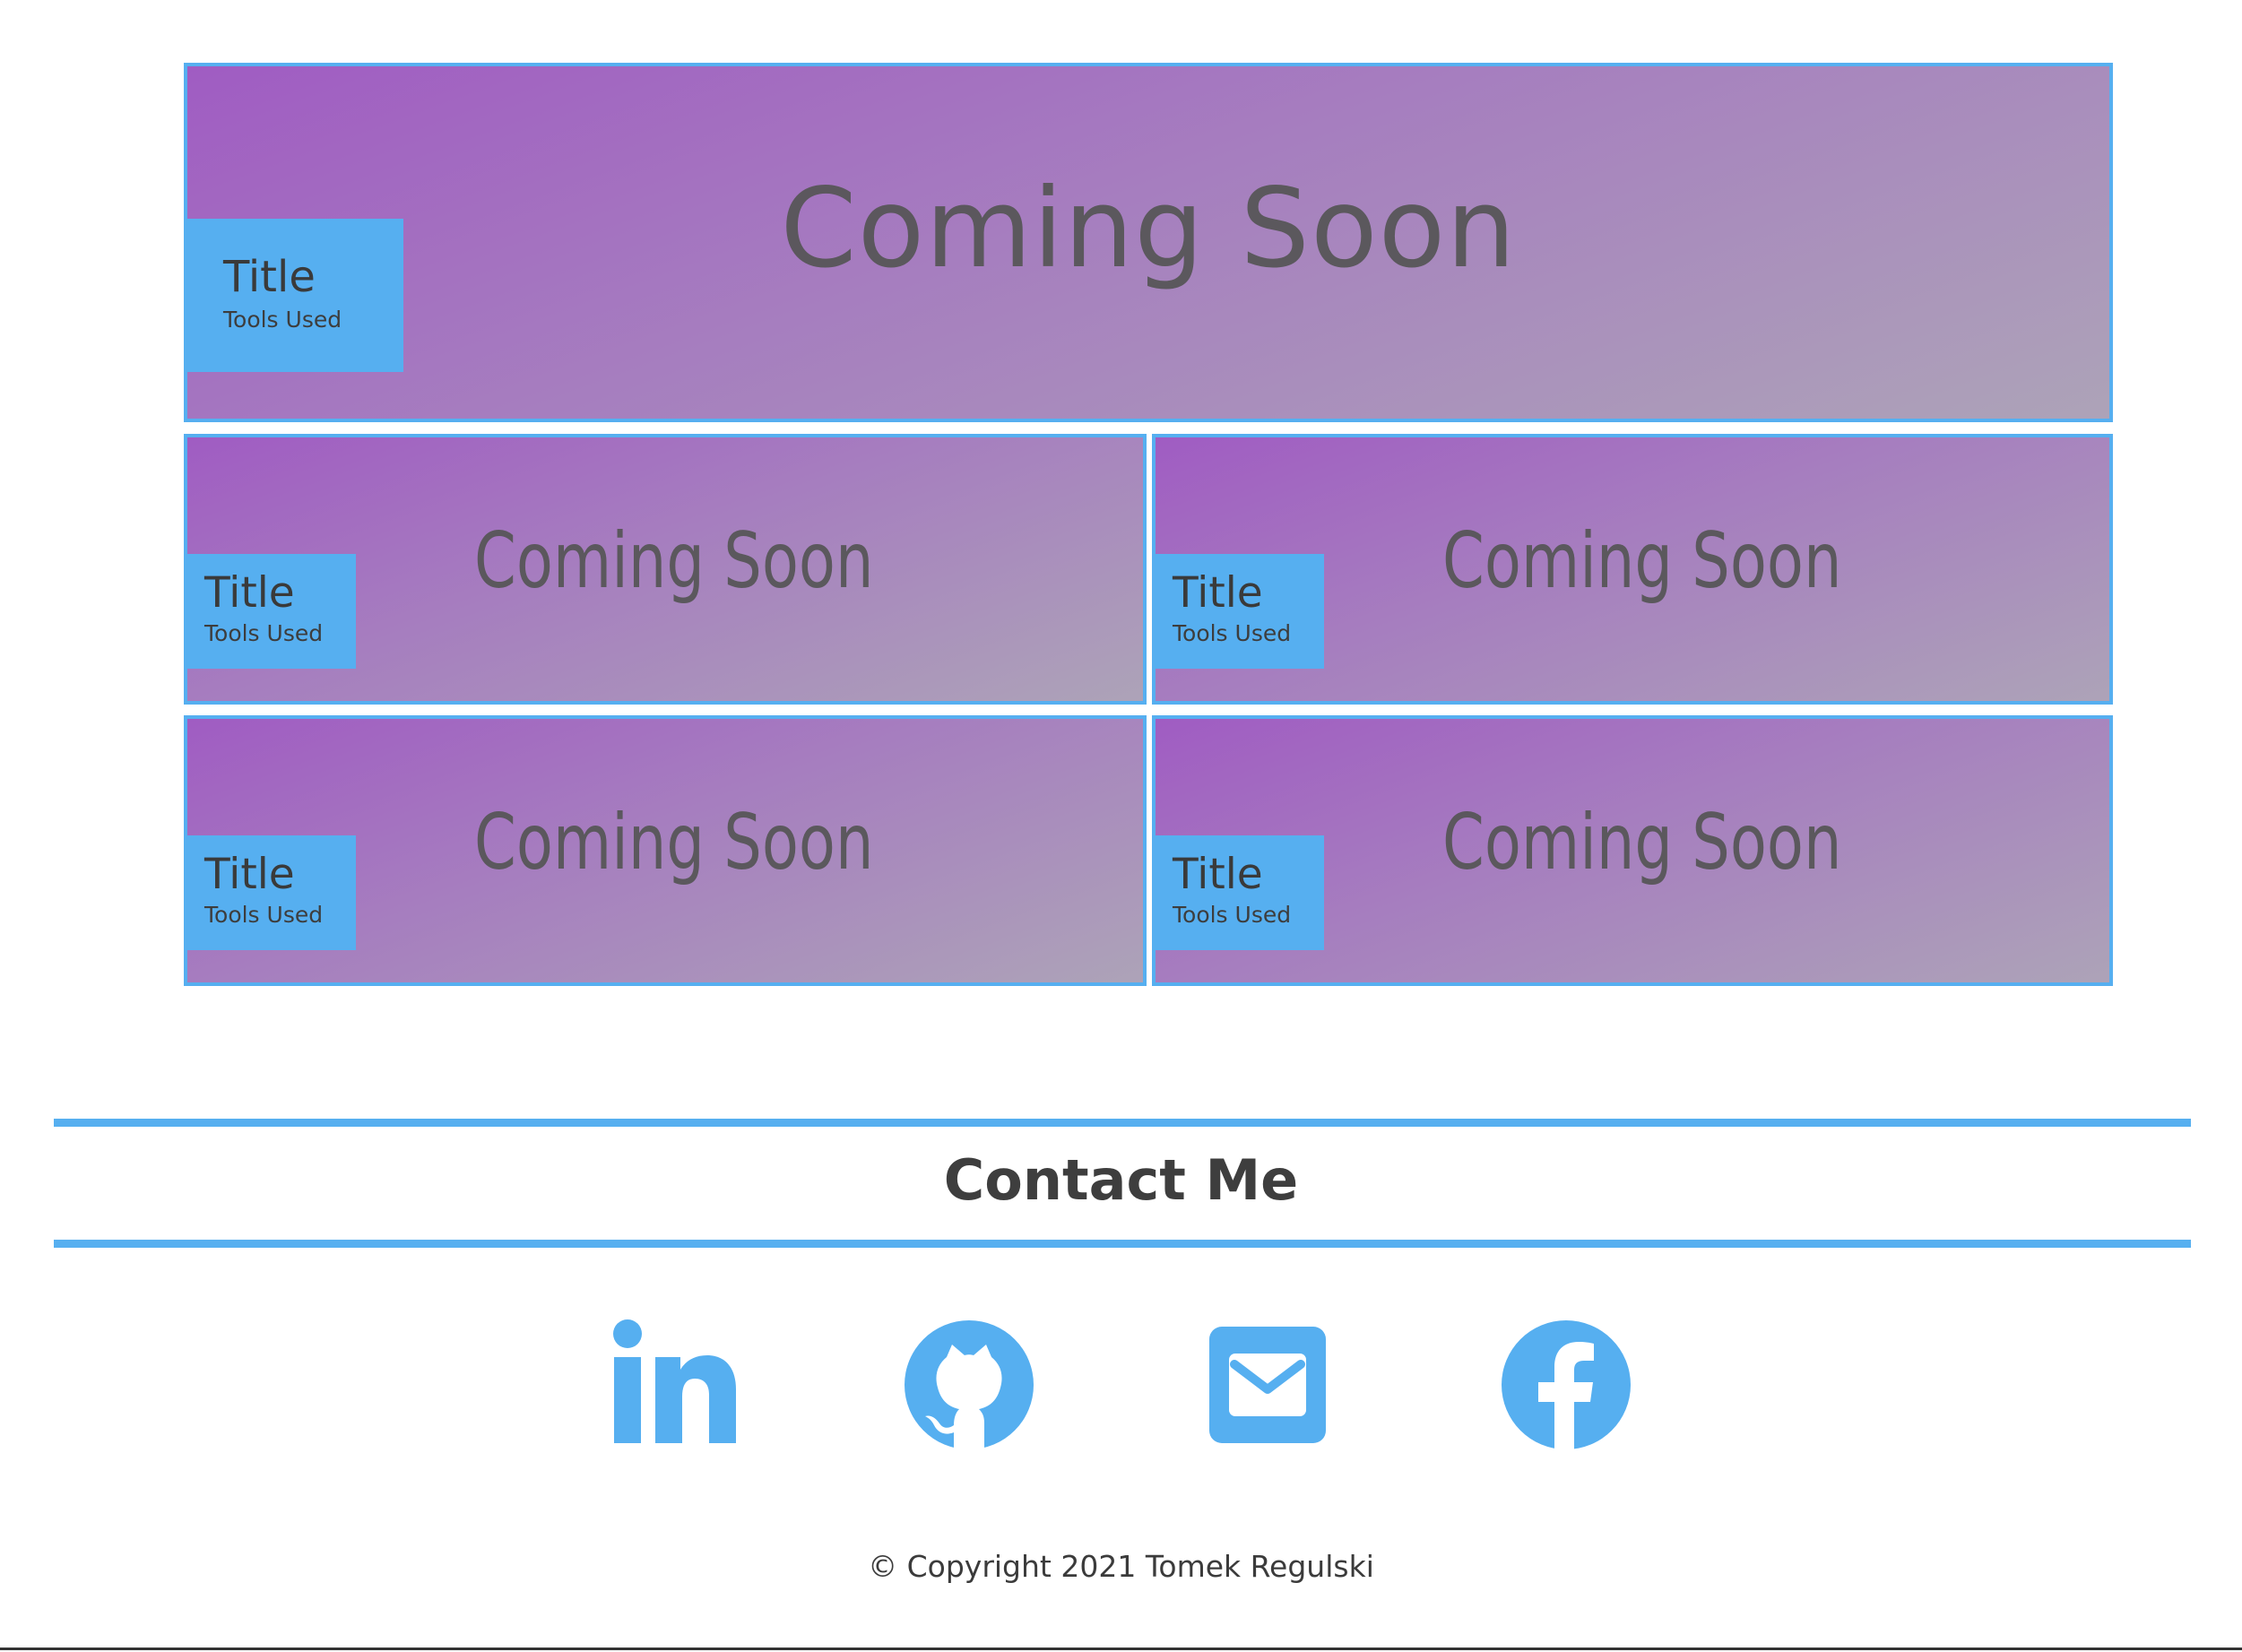 Image resolution: width=2242 pixels, height=1652 pixels. I want to click on github-link, so click(969, 1385).